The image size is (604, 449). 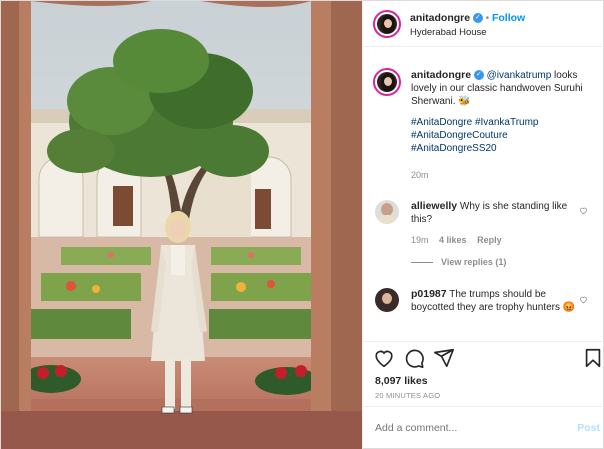 I want to click on author-avatar, so click(x=387, y=24).